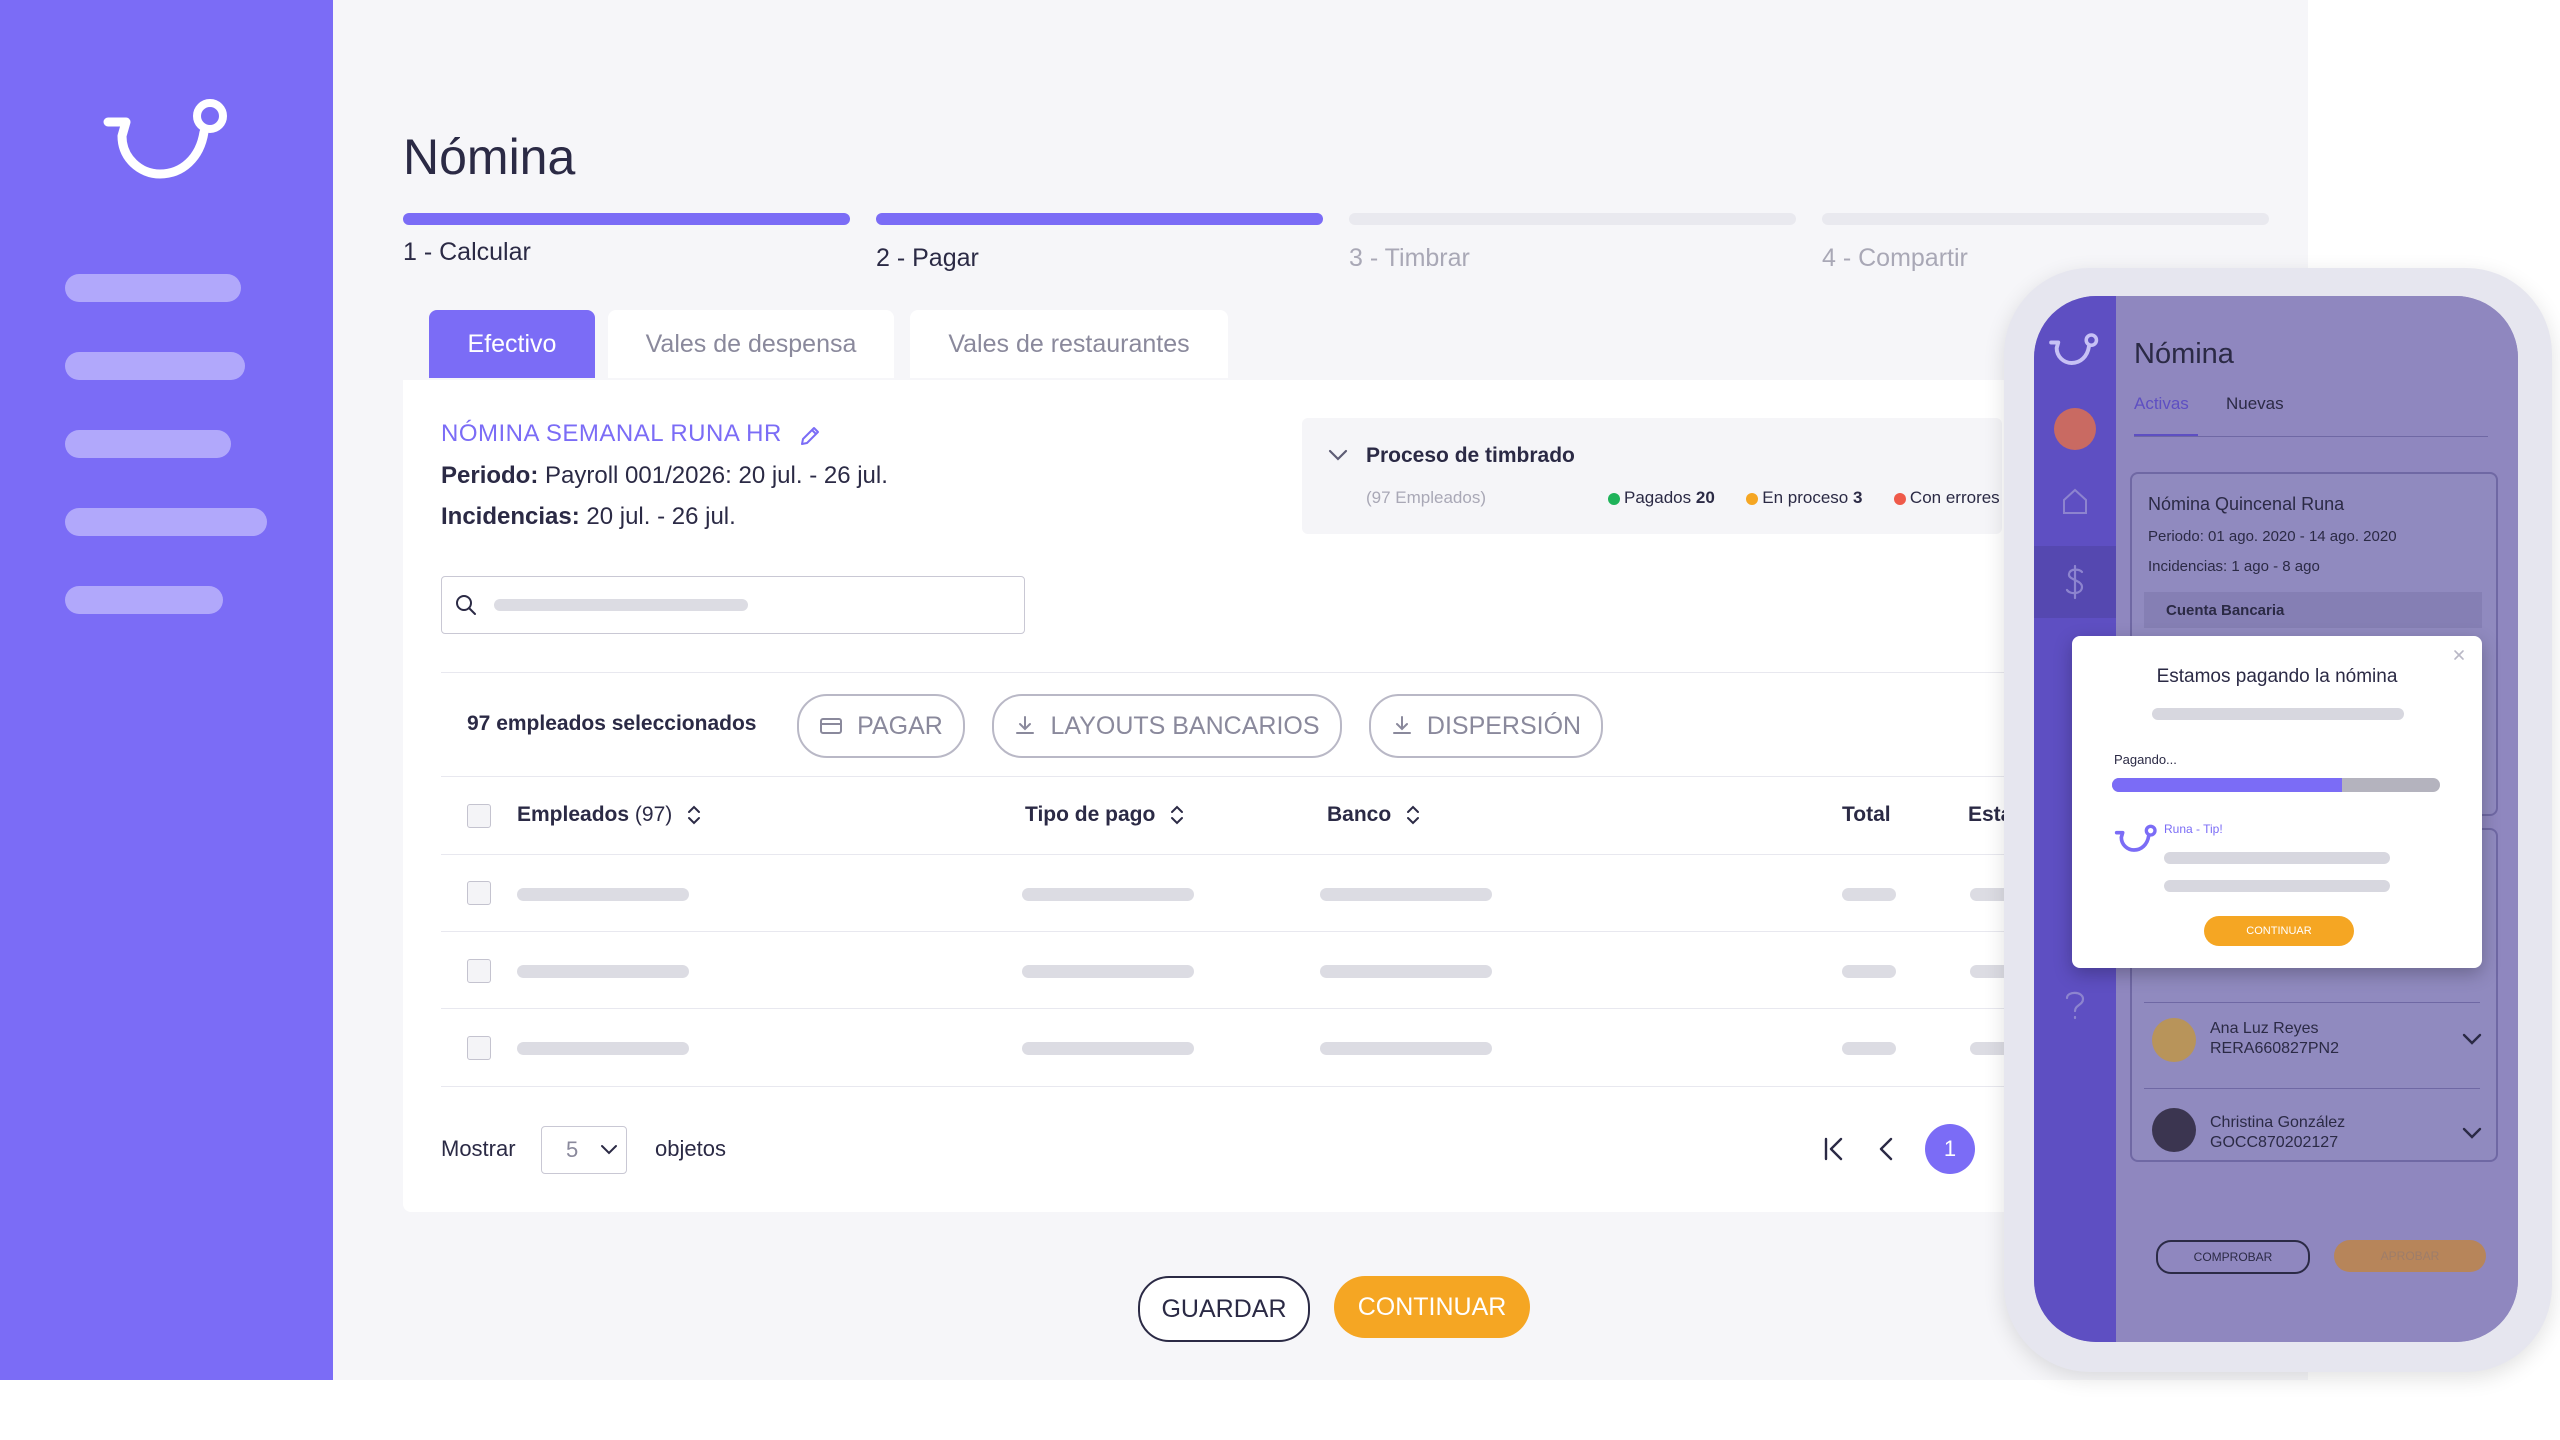 The width and height of the screenshot is (2560, 1440). I want to click on phone-tab-nuevas: Nuevas, so click(2255, 404).